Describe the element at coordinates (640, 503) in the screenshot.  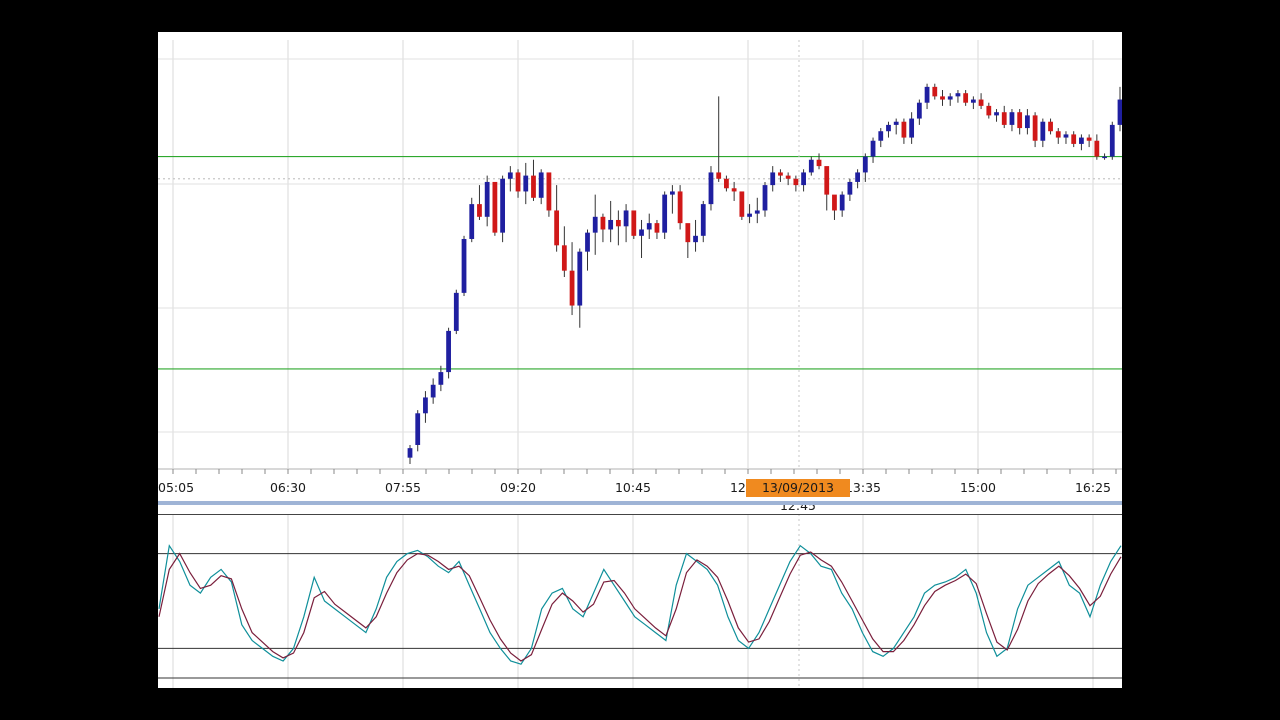
I see `chart-scrollbar` at that location.